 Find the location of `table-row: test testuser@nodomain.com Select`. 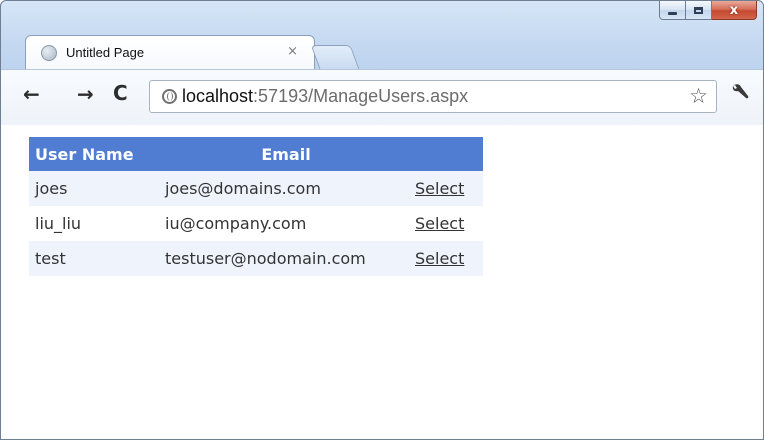

table-row: test testuser@nodomain.com Select is located at coordinates (256, 258).